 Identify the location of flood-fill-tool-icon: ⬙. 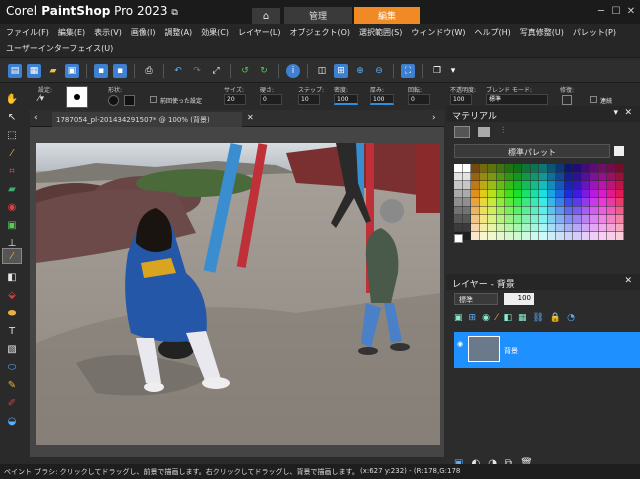
(12, 295).